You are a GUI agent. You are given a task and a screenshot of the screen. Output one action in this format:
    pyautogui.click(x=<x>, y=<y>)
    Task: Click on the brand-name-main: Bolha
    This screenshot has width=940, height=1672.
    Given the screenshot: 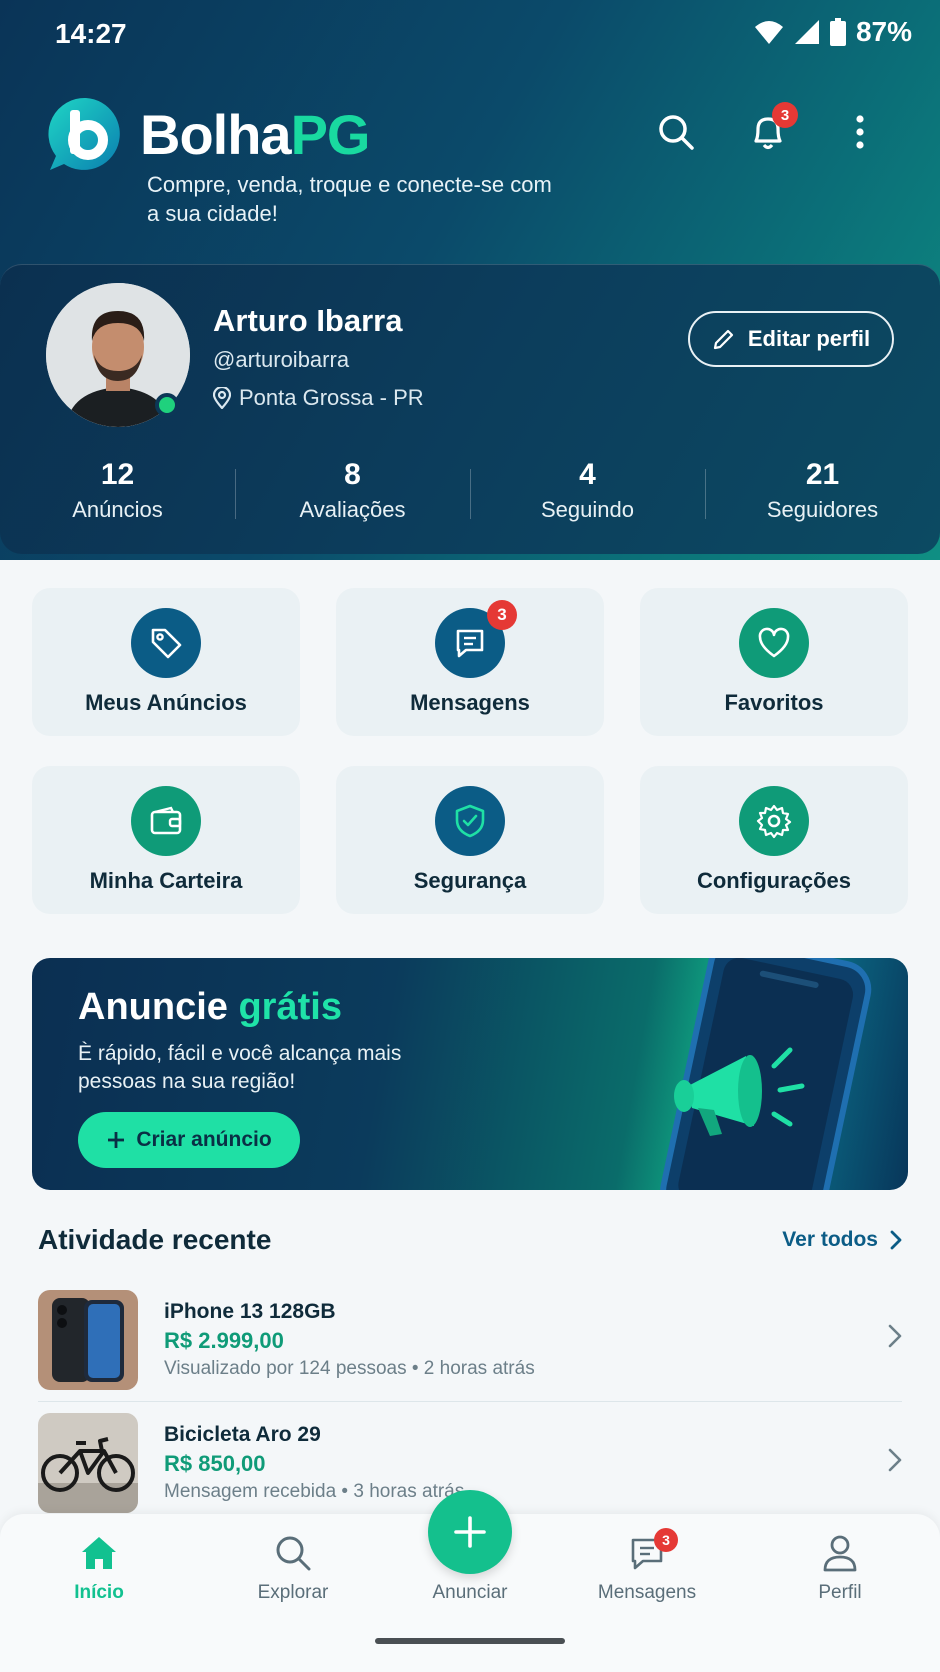 What is the action you would take?
    pyautogui.click(x=216, y=134)
    